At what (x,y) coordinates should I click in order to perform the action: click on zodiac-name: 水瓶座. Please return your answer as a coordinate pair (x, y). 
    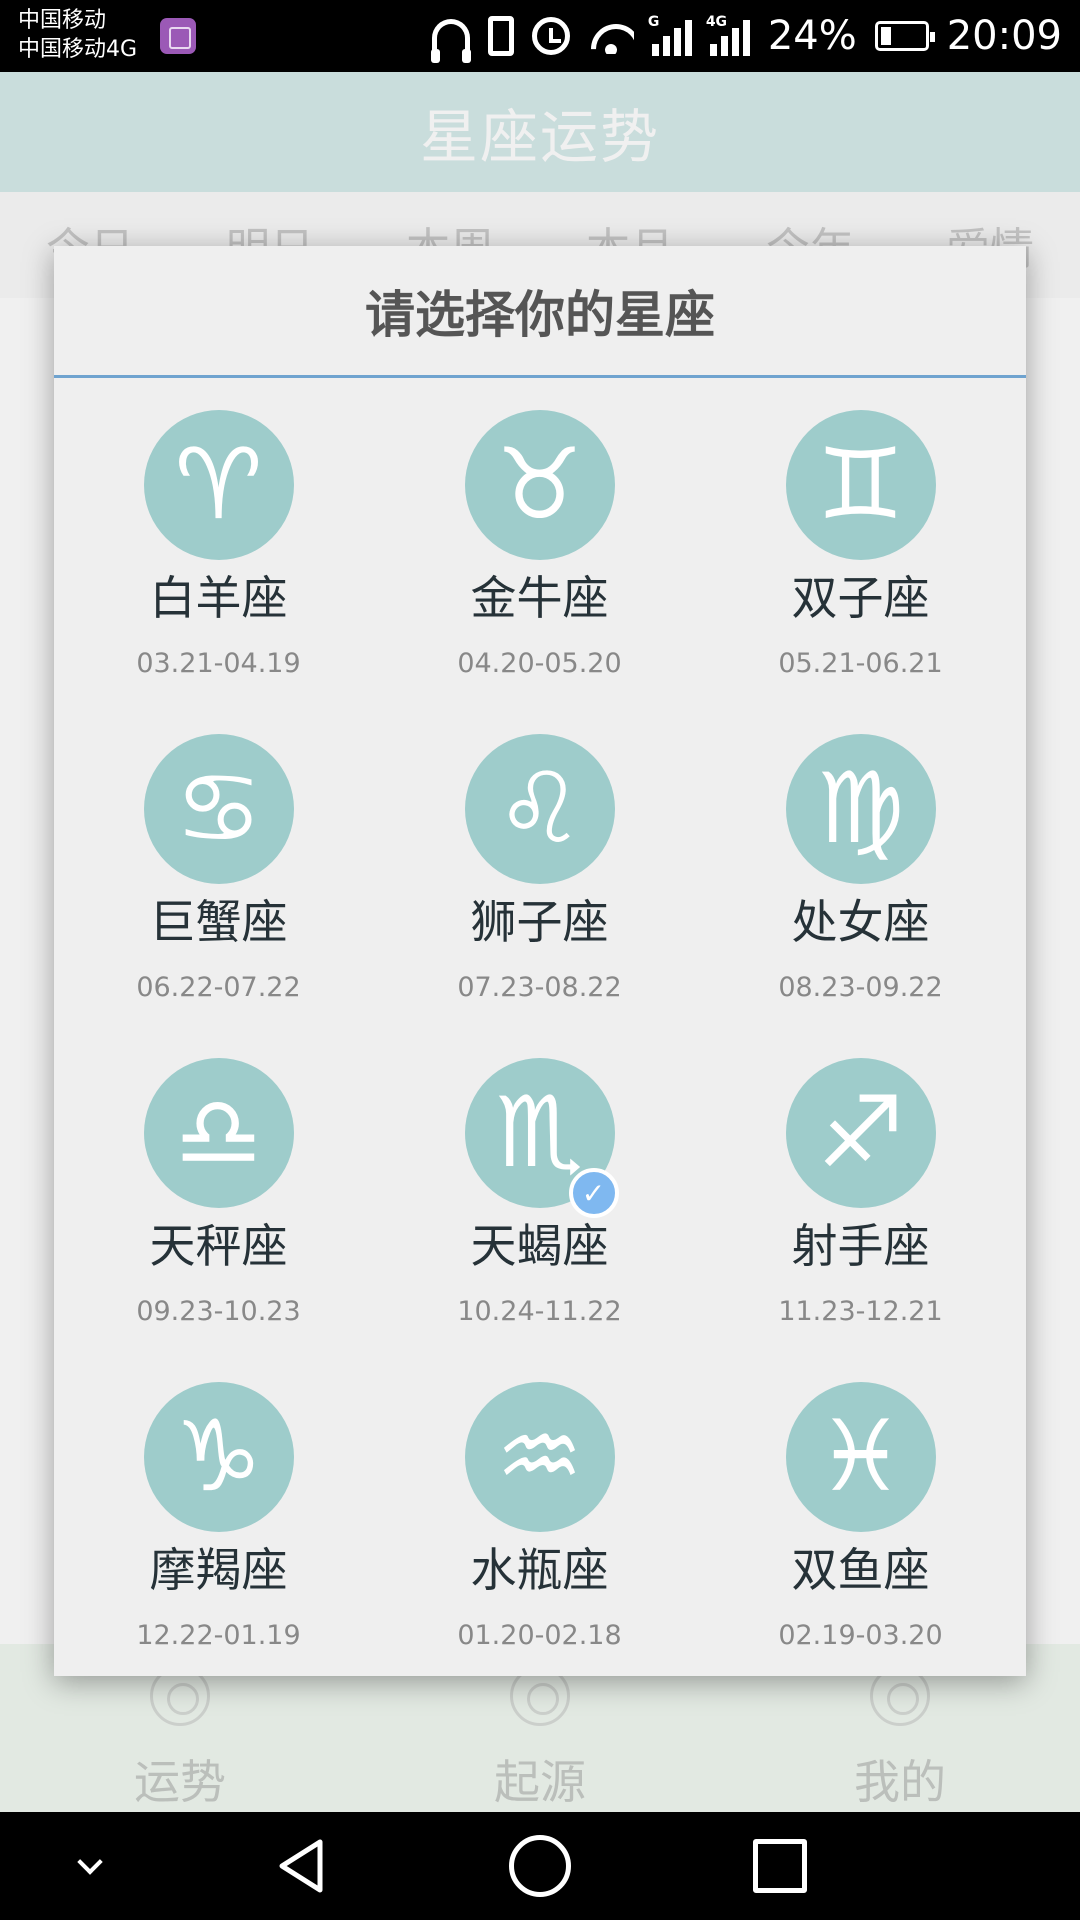
    Looking at the image, I should click on (539, 1570).